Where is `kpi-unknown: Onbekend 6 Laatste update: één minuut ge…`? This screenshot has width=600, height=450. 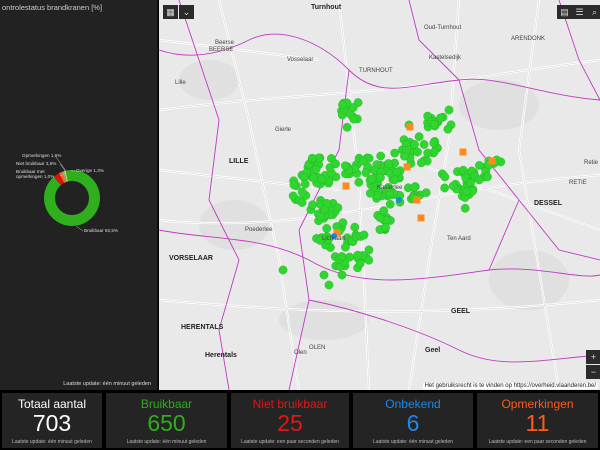
kpi-unknown: Onbekend 6 Laatste update: één minuut ge… is located at coordinates (413, 420).